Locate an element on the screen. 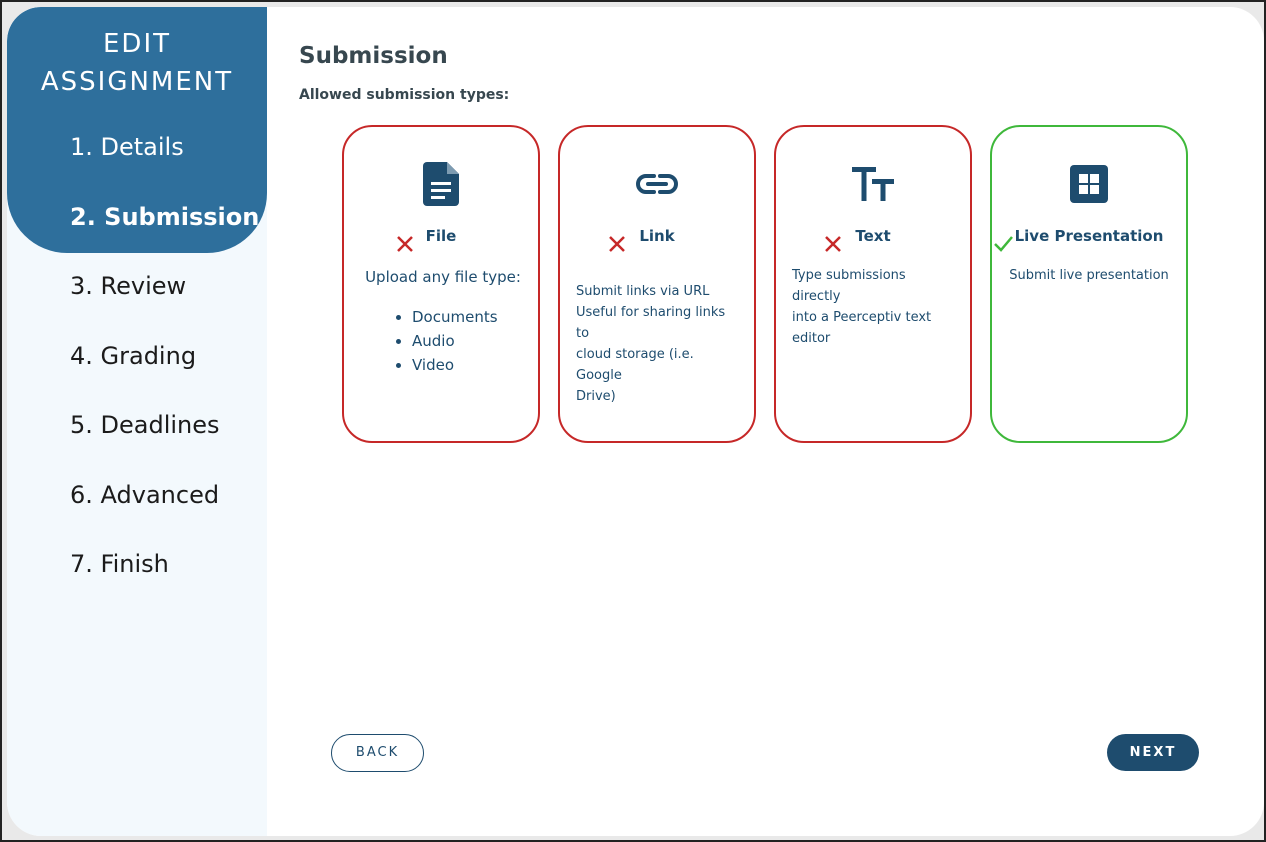 The width and height of the screenshot is (1266, 842). link-icon is located at coordinates (657, 184).